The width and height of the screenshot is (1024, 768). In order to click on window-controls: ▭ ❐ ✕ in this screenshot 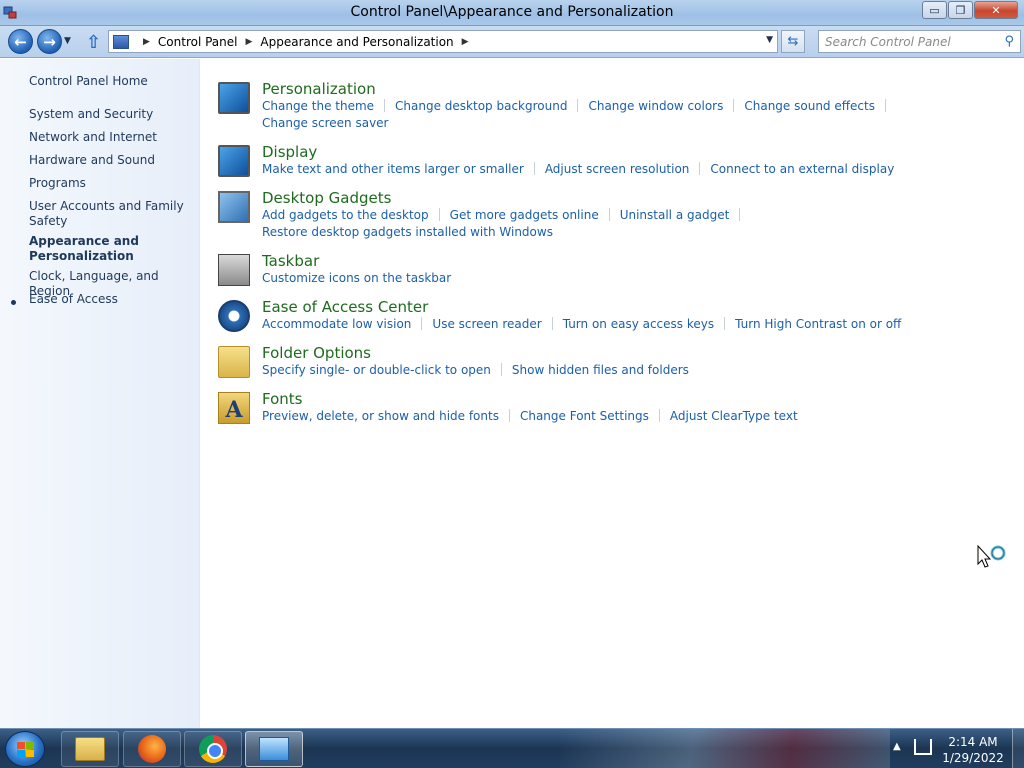, I will do `click(969, 10)`.